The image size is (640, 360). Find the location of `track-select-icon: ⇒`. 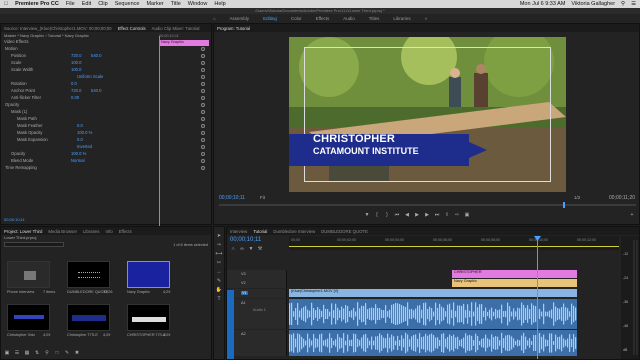

track-select-icon: ⇒ is located at coordinates (219, 245).